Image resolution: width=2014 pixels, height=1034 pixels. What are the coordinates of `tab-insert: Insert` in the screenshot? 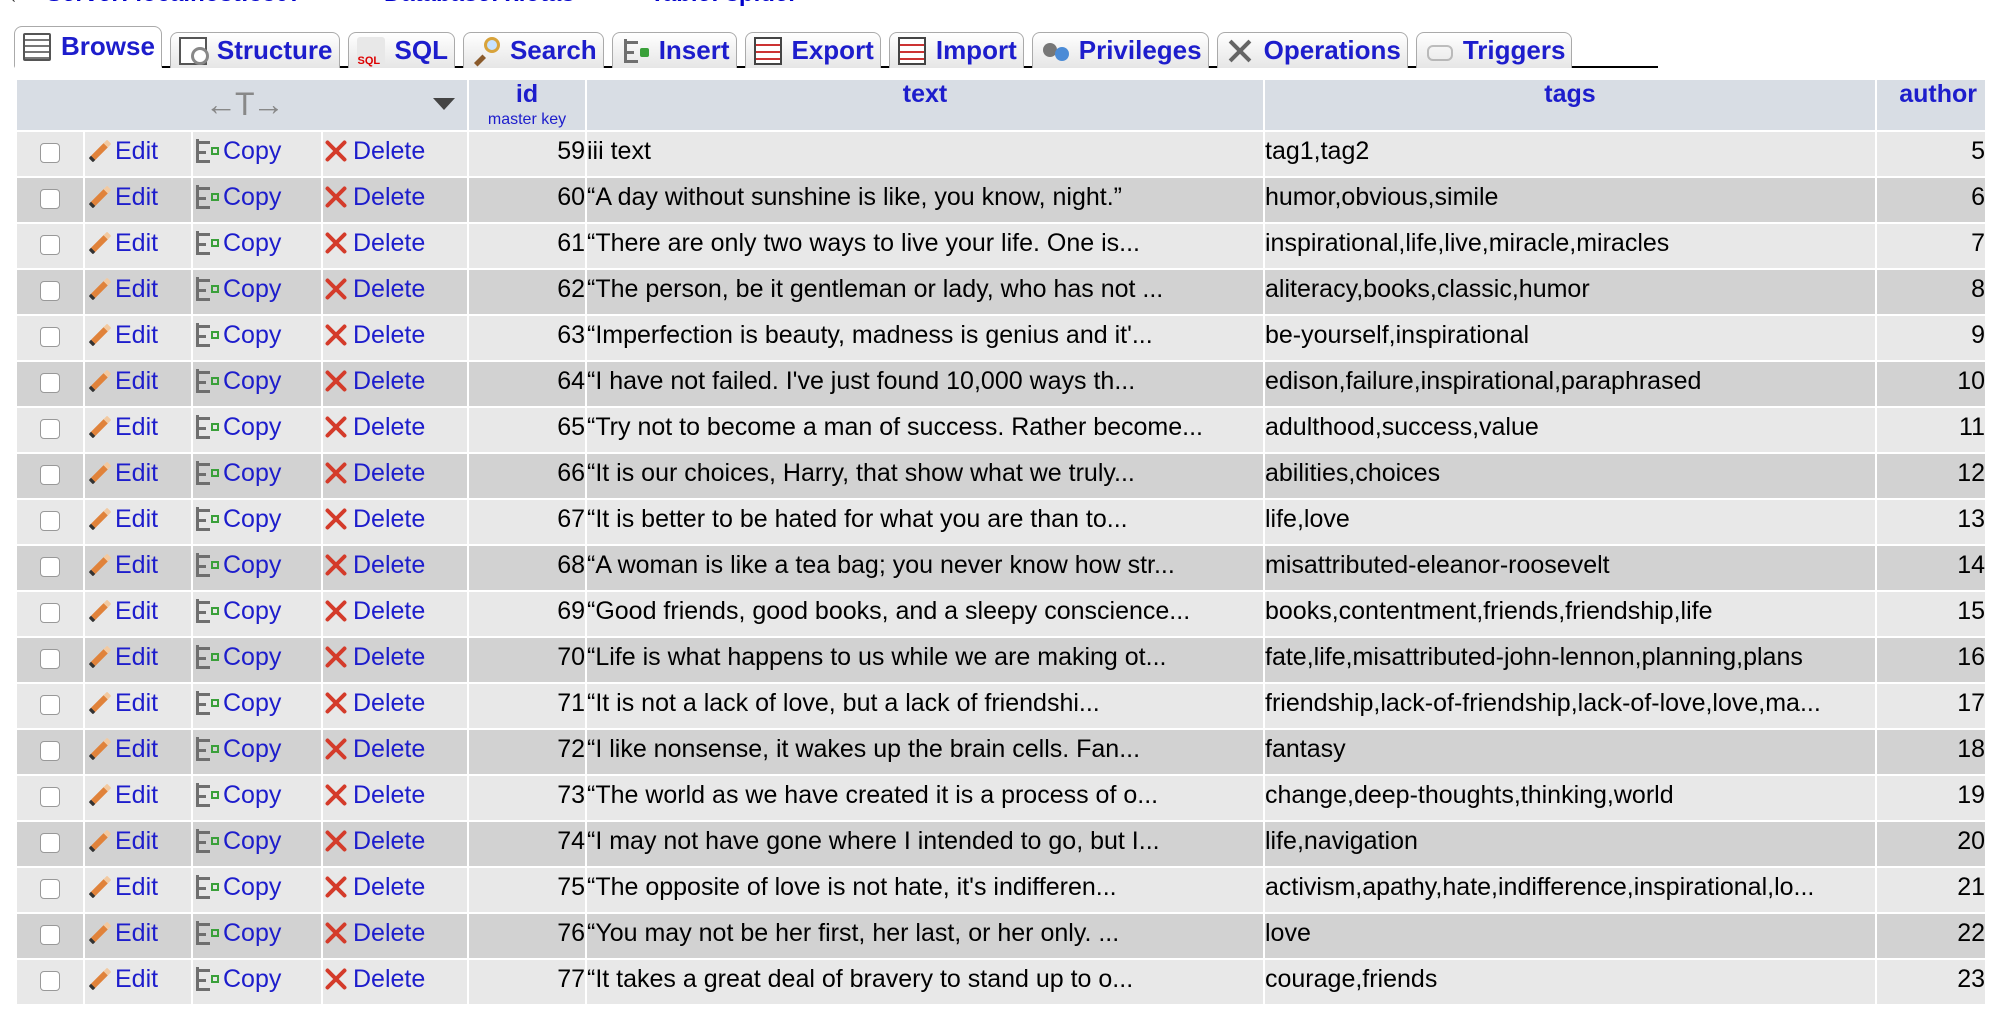 It's located at (674, 50).